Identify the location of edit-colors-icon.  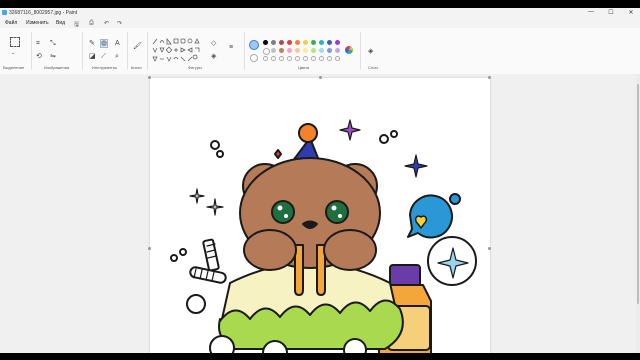
(349, 50).